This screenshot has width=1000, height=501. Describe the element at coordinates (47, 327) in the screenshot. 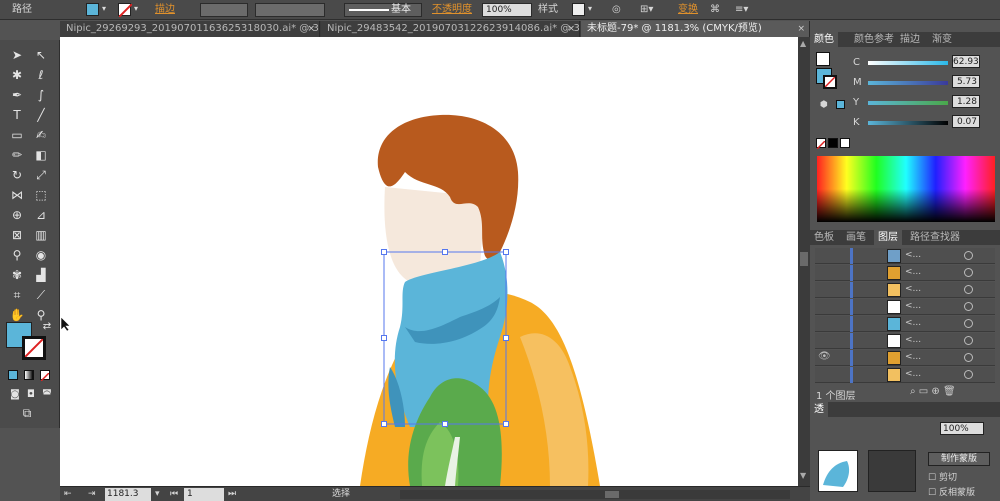

I see `swap-colors-icon: ⇄` at that location.